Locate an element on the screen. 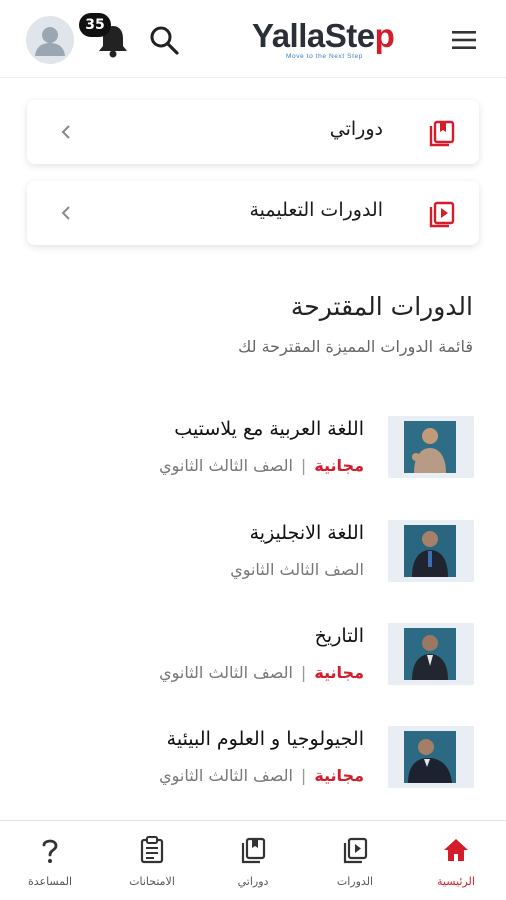 This screenshot has height=900, width=506. nav-home: الرئيسية is located at coordinates (456, 860).